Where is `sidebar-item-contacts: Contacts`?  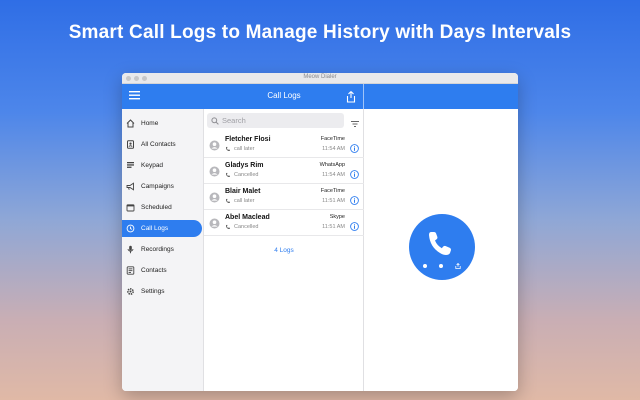
sidebar-item-contacts: Contacts is located at coordinates (162, 270).